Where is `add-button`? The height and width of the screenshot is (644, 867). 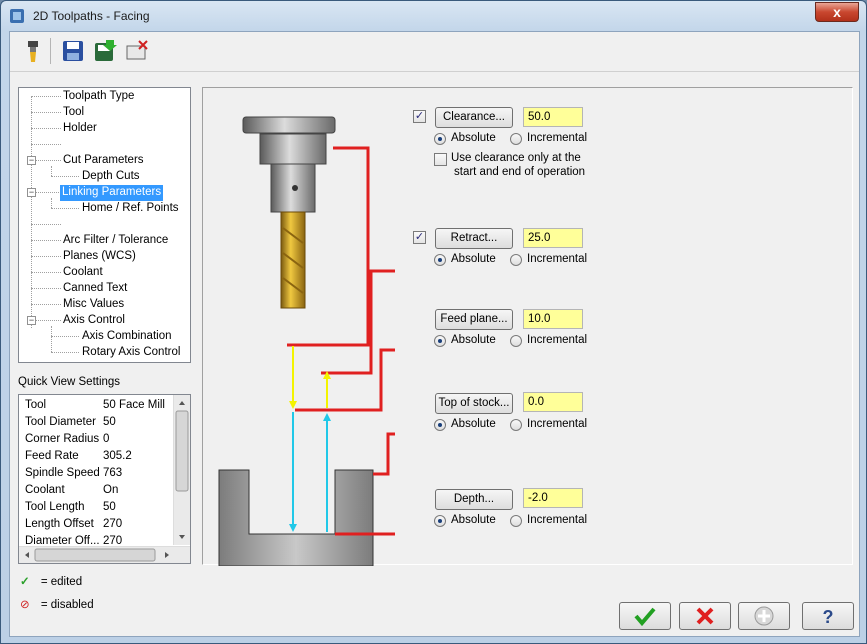 add-button is located at coordinates (764, 616).